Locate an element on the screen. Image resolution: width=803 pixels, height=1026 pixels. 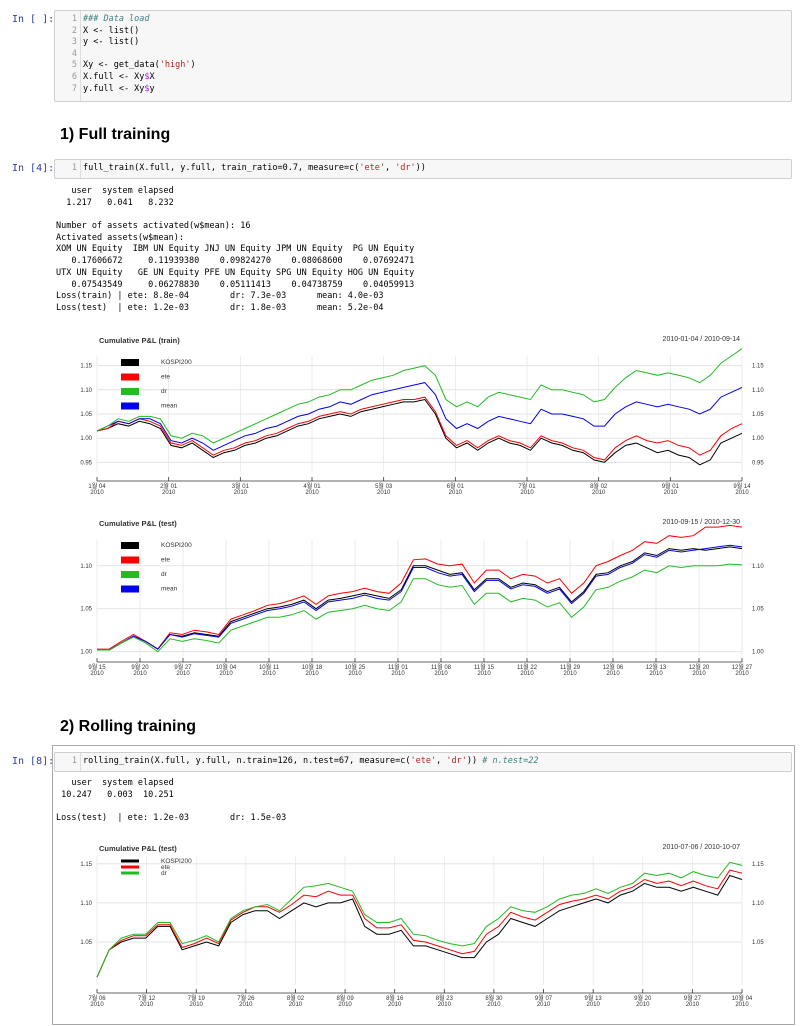
y-tick-label: 1.05 is located at coordinates (86, 943).